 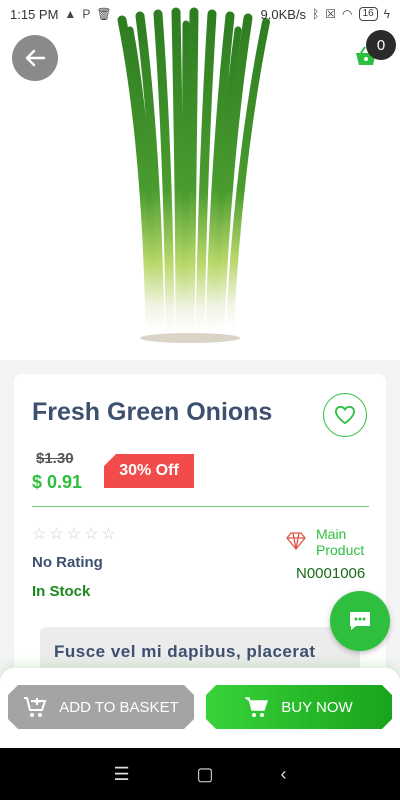 What do you see at coordinates (296, 541) in the screenshot?
I see `diamond-icon` at bounding box center [296, 541].